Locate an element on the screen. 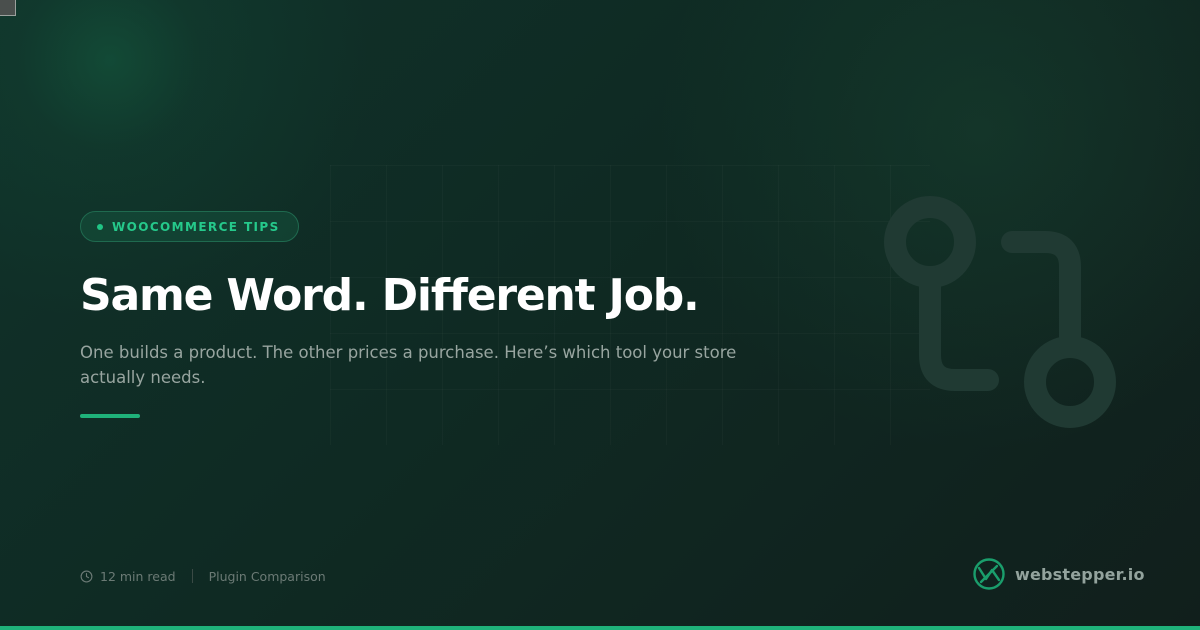 Image resolution: width=1200 pixels, height=630 pixels. webstepper-logo-icon is located at coordinates (989, 574).